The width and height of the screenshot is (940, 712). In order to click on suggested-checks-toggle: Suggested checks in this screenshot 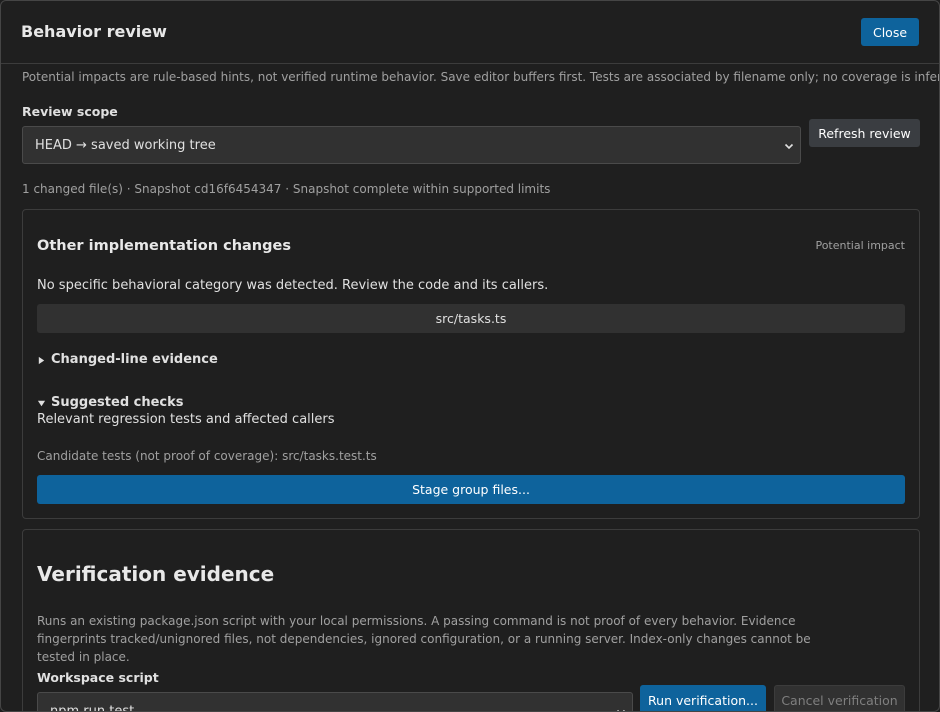, I will do `click(110, 403)`.